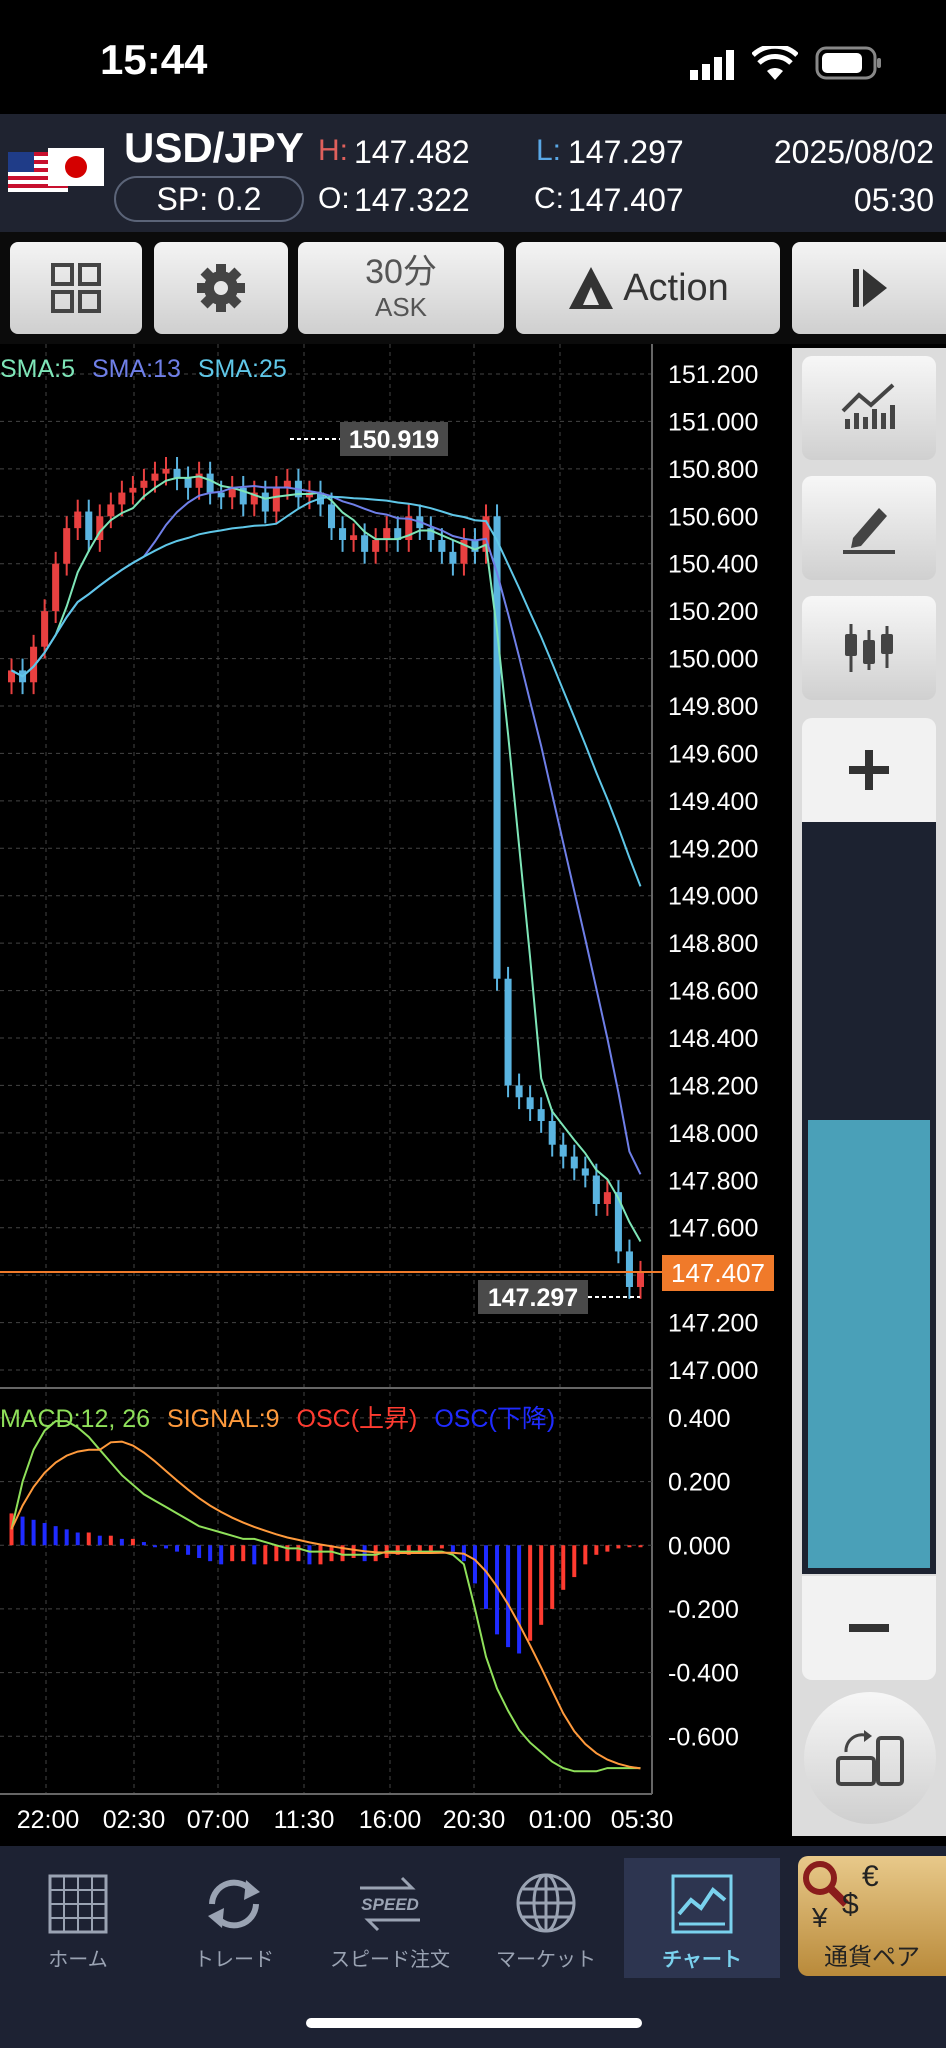 The height and width of the screenshot is (2048, 946). Describe the element at coordinates (699, 1483) in the screenshot. I see `macd-tick-label: 0.200` at that location.